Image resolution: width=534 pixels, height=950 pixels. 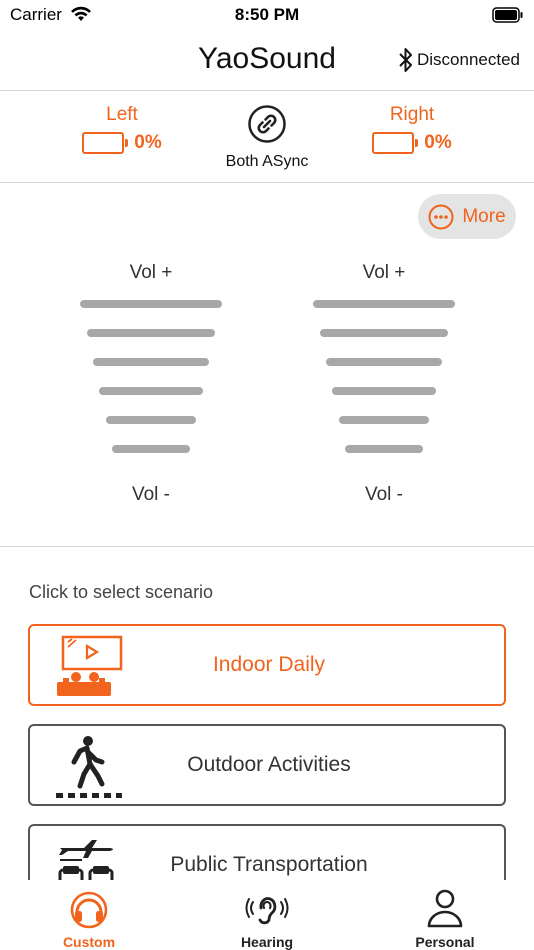 I want to click on volume-divider, so click(x=267, y=546).